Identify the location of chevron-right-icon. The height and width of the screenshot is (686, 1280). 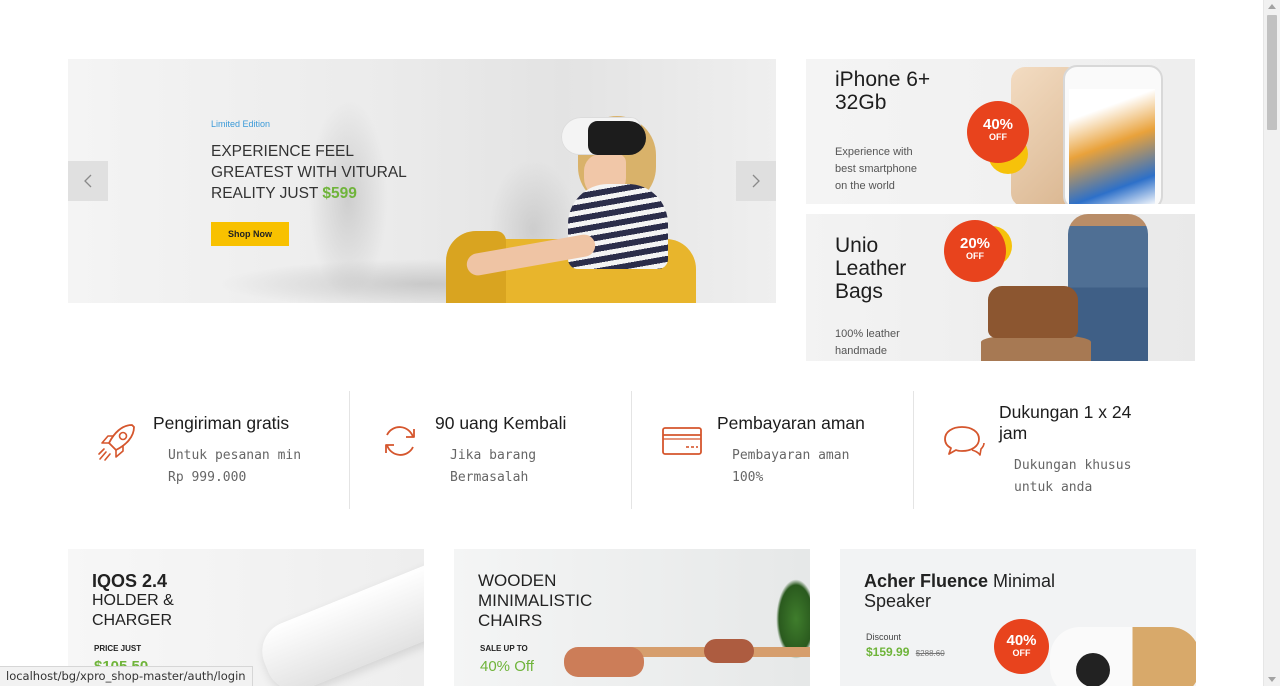
(756, 181).